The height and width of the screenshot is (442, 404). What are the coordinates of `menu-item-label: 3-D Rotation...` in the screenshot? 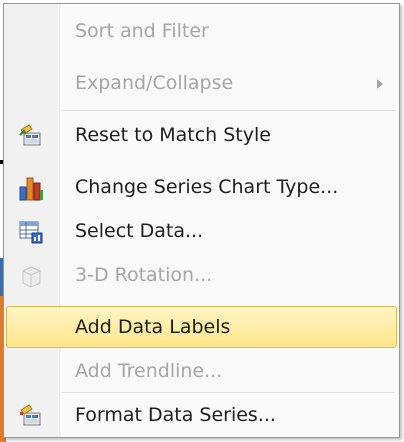 It's located at (144, 275).